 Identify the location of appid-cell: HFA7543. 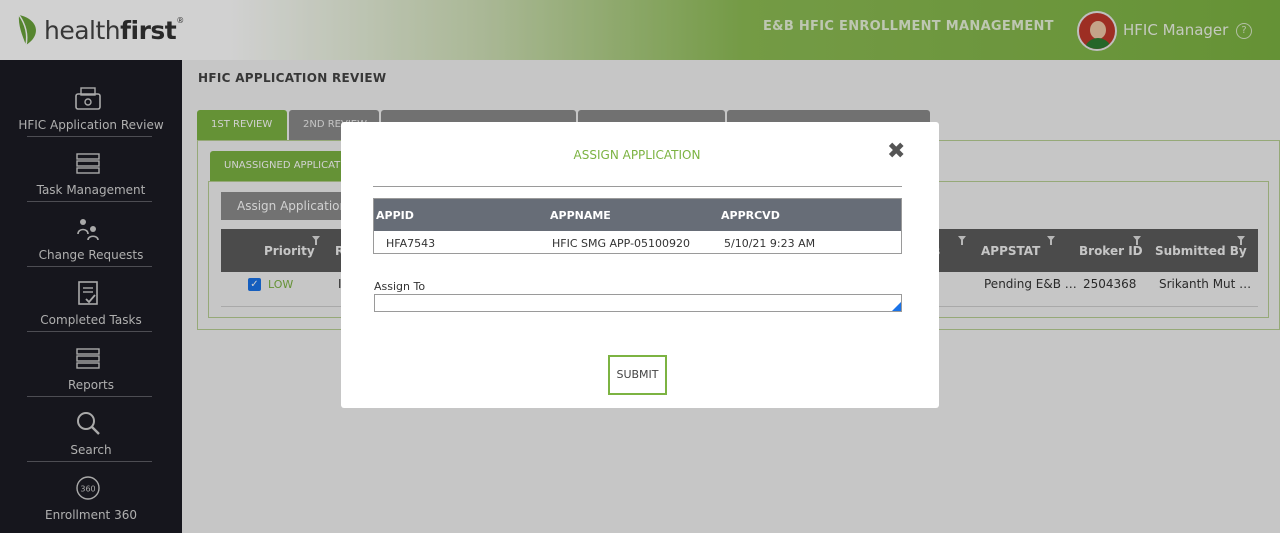
(411, 243).